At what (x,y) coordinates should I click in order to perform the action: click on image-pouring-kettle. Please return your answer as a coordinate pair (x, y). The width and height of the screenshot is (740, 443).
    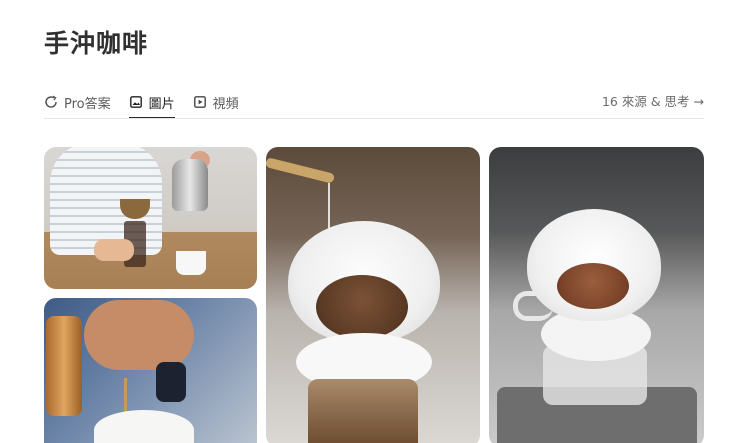
    Looking at the image, I should click on (150, 370).